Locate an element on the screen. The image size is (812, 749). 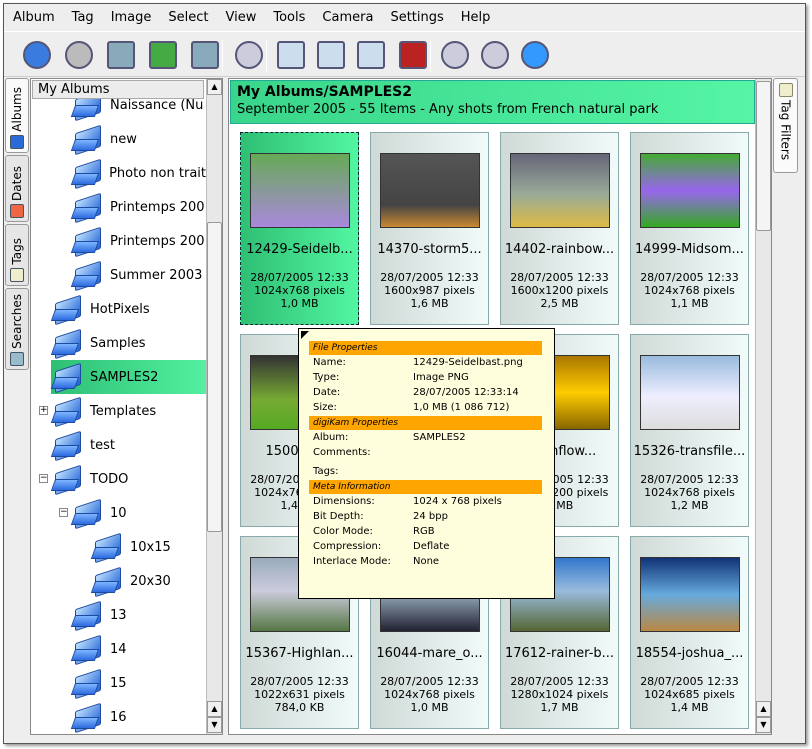
fullscreen-icon is located at coordinates (535, 55).